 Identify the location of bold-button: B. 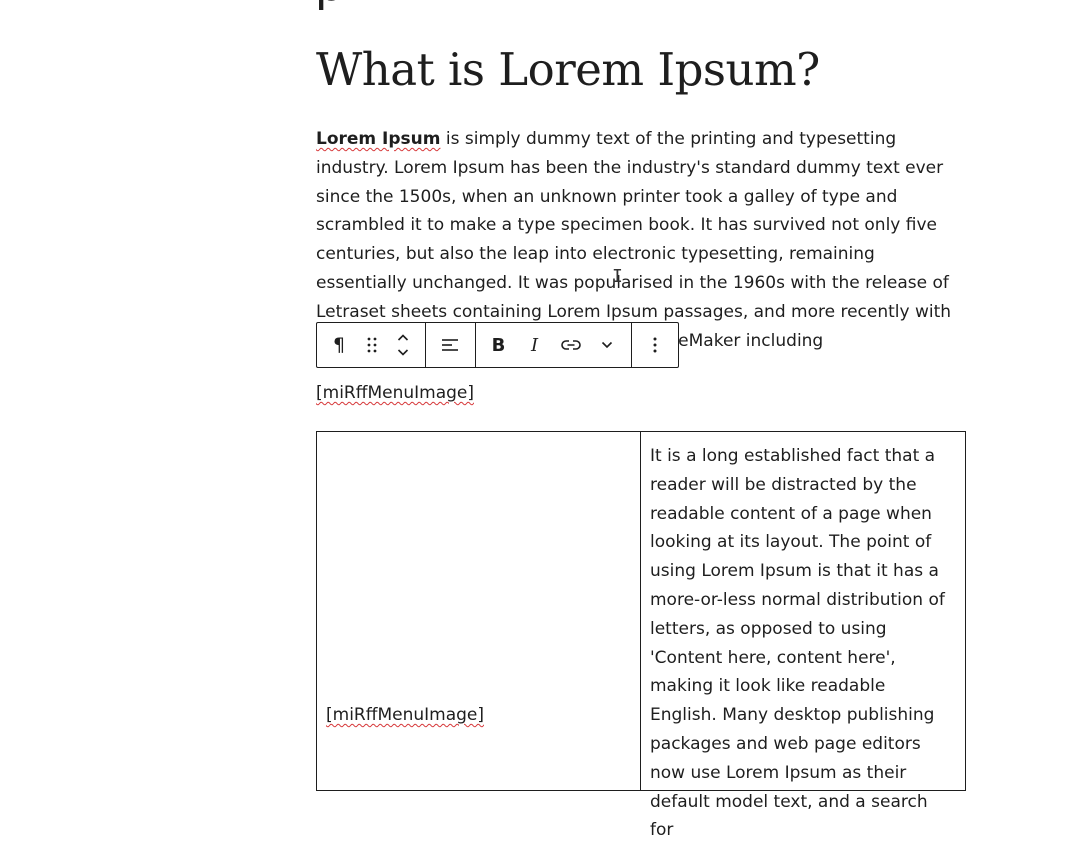
(499, 345).